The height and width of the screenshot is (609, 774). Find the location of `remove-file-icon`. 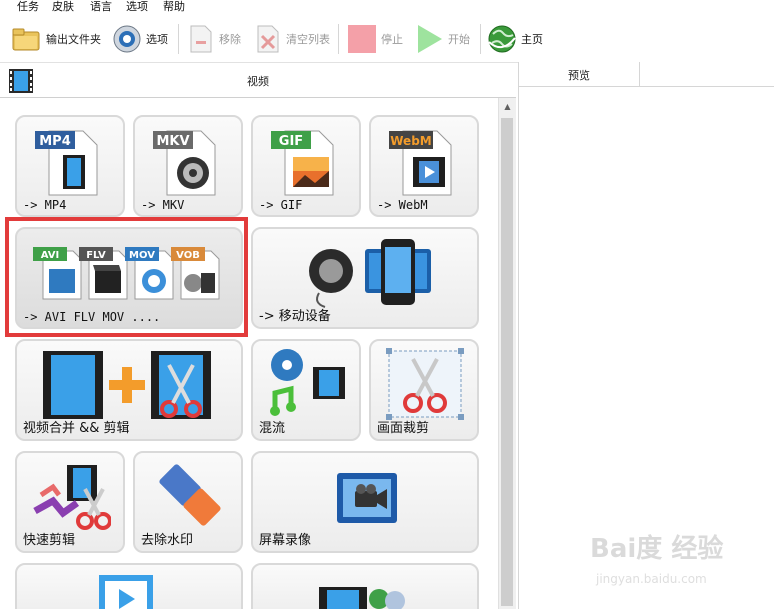

remove-file-icon is located at coordinates (201, 39).